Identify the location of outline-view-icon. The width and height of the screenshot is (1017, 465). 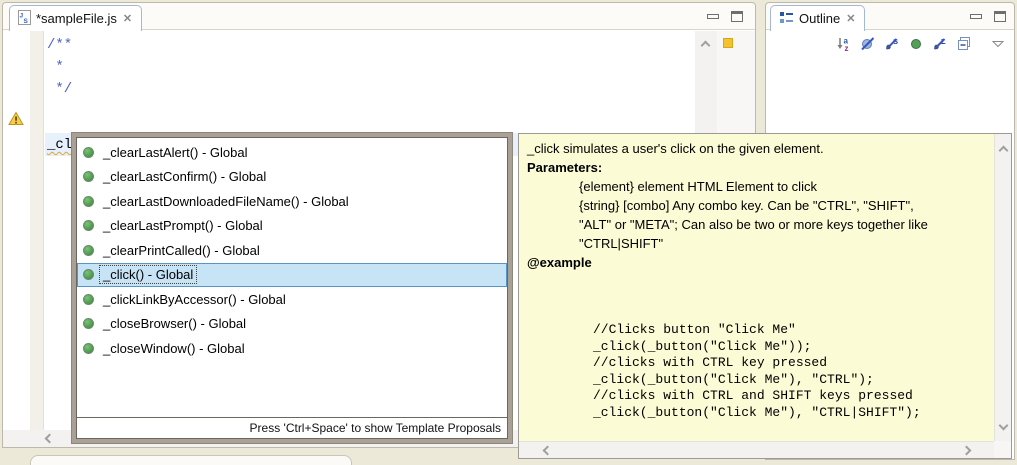
(786, 19).